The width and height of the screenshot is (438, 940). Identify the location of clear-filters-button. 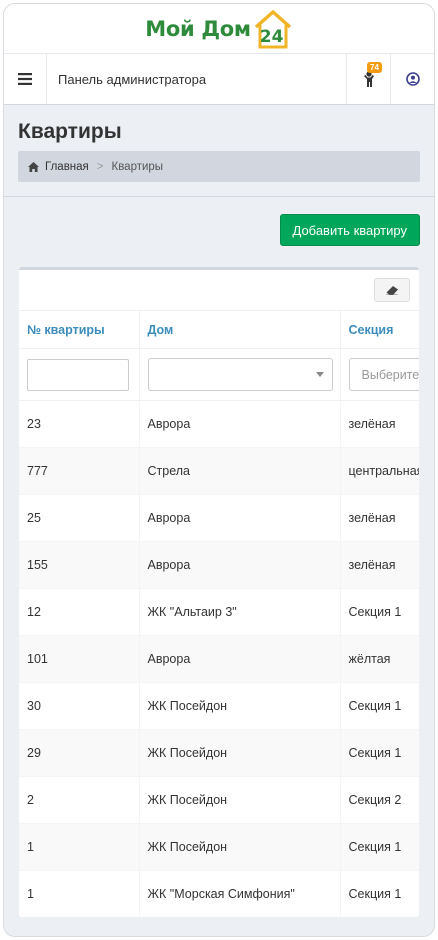
(392, 290).